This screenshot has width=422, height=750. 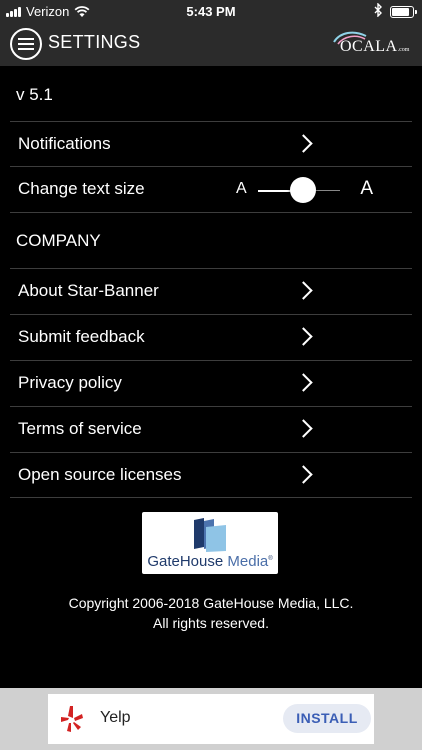 What do you see at coordinates (211, 337) in the screenshot?
I see `submit-feedback-row: Submit feedback` at bounding box center [211, 337].